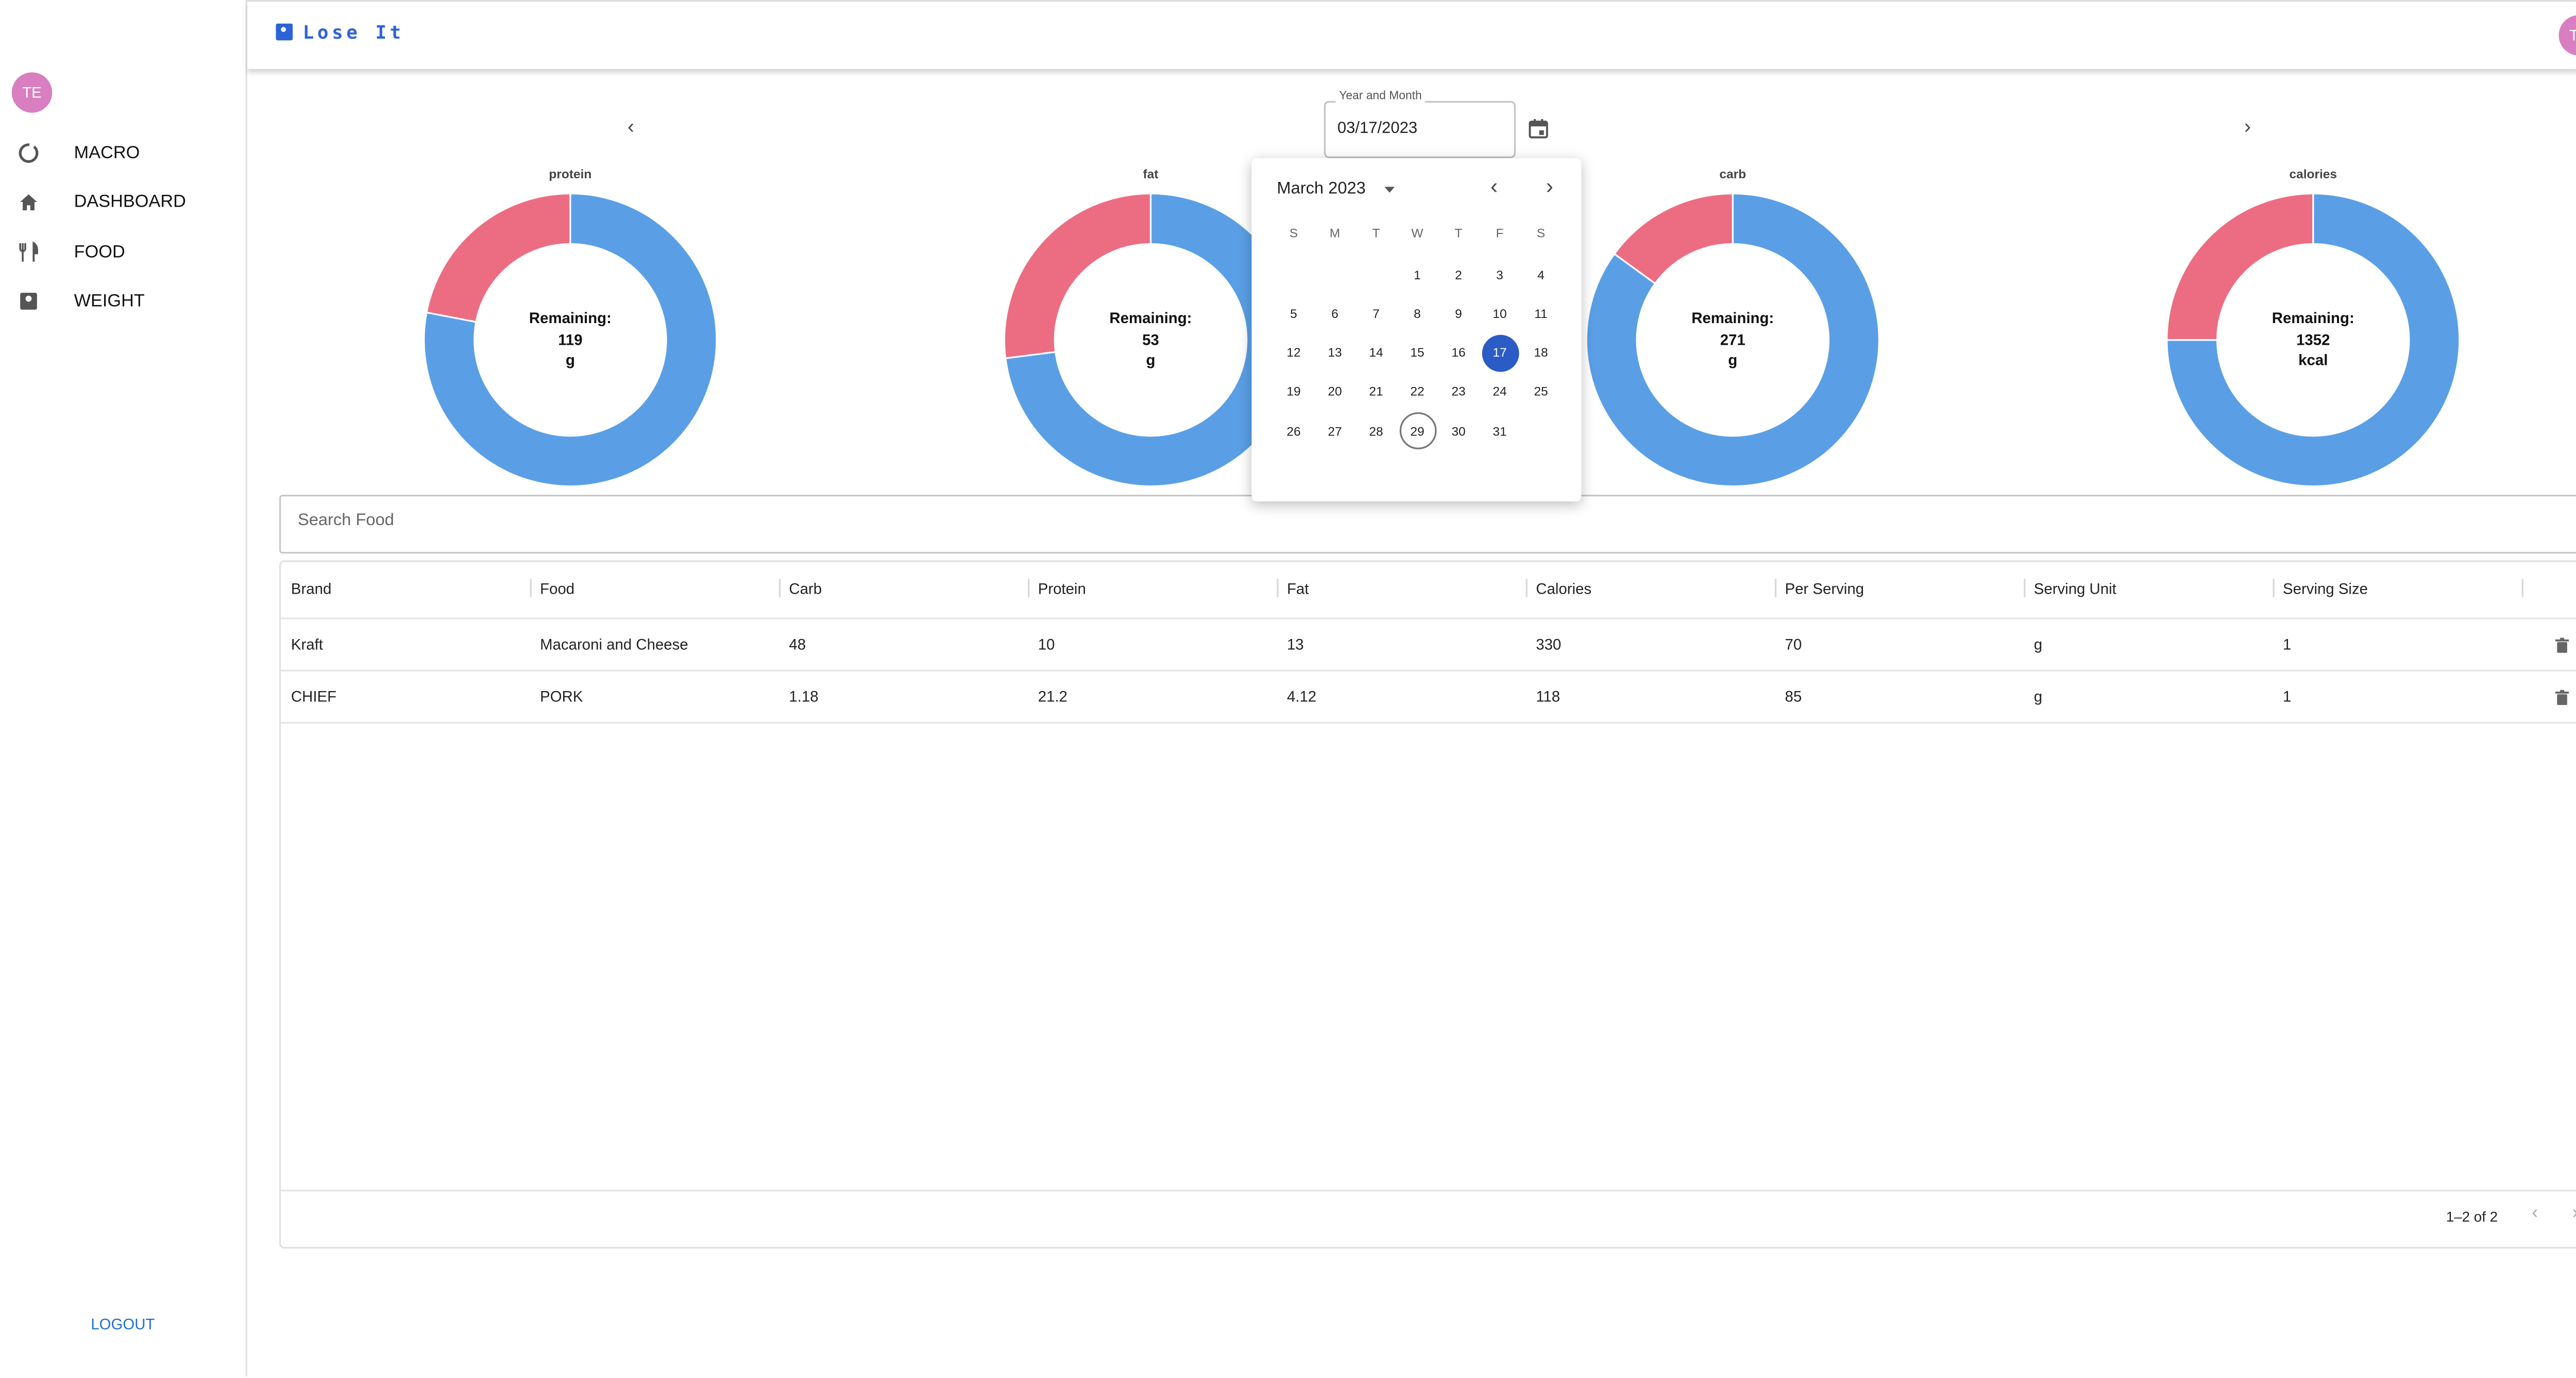 The height and width of the screenshot is (1378, 2576). Describe the element at coordinates (1541, 274) in the screenshot. I see `calendar-day: 4` at that location.